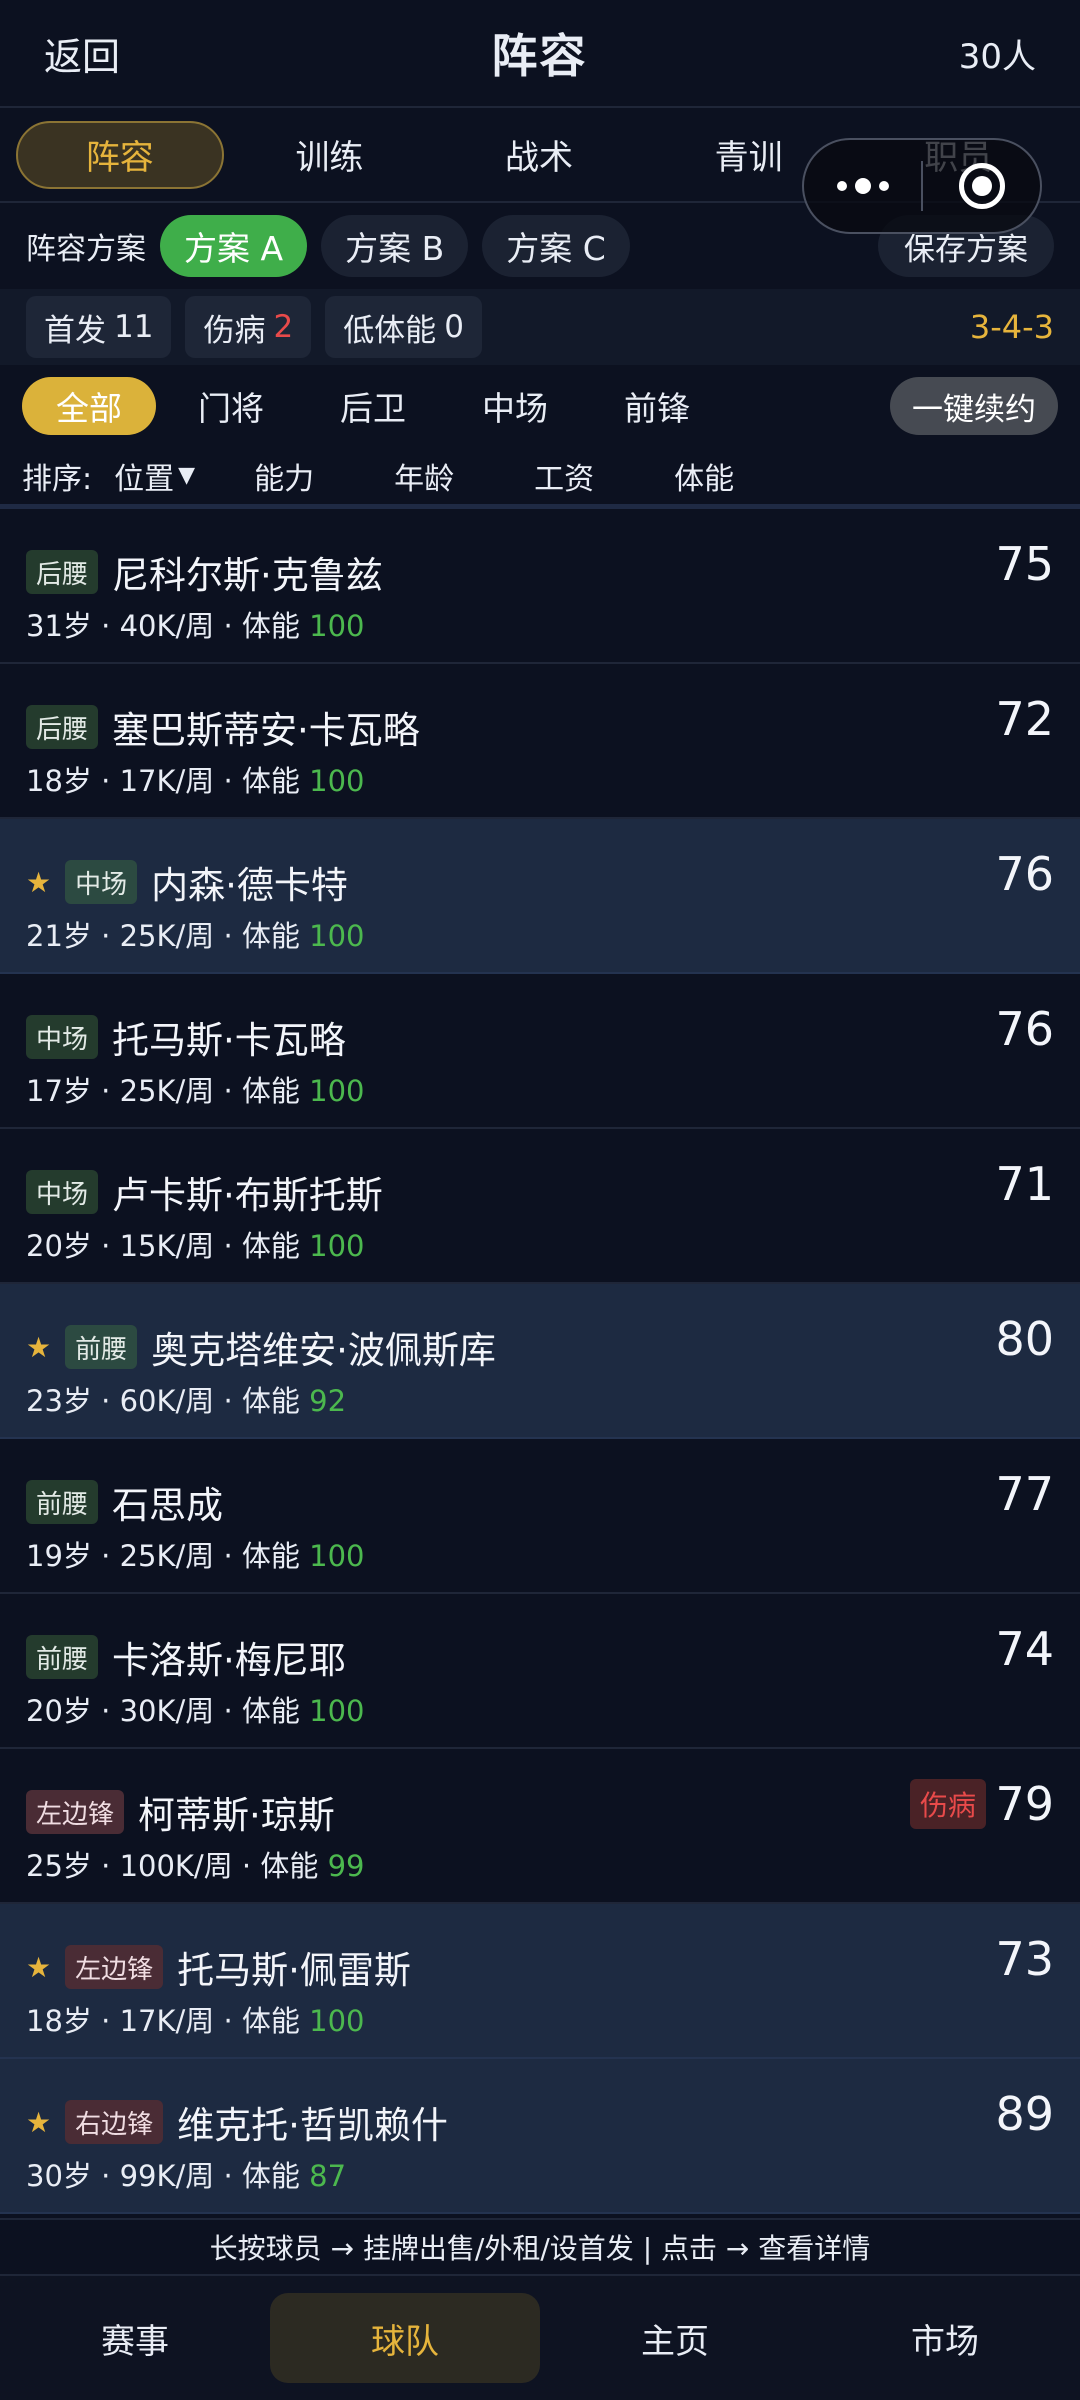 This screenshot has height=2400, width=1080. What do you see at coordinates (657, 406) in the screenshot?
I see `filter-forward: 前锋` at bounding box center [657, 406].